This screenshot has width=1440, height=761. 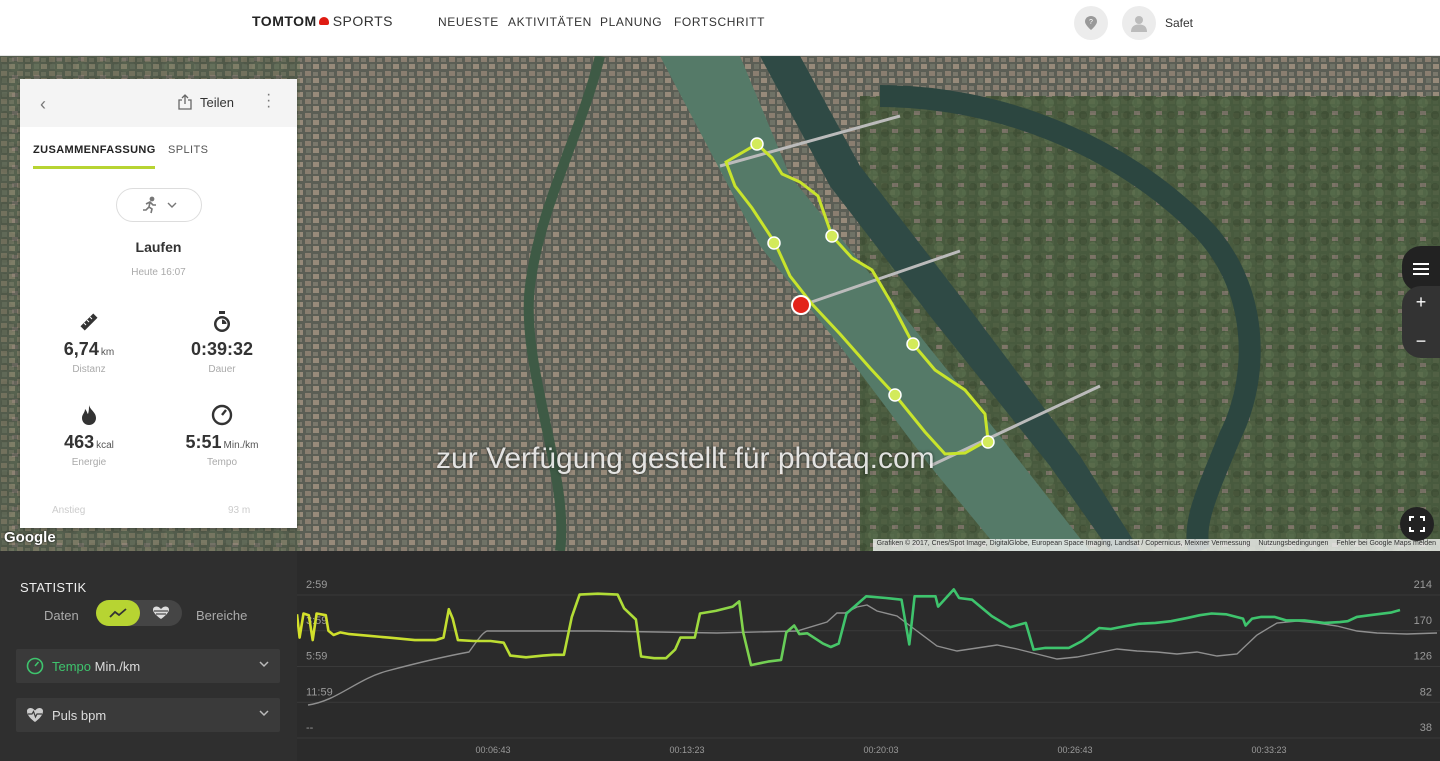 I want to click on y-right-tick-label: 38, so click(x=1426, y=728).